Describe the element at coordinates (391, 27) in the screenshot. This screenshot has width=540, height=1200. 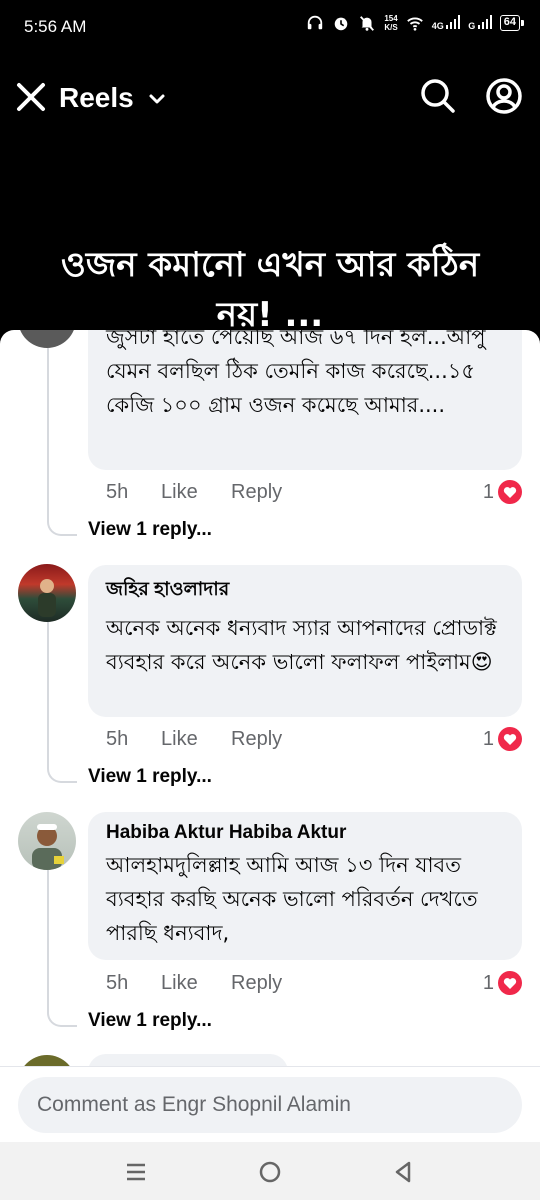
I see `net-speed-unit: K/S` at that location.